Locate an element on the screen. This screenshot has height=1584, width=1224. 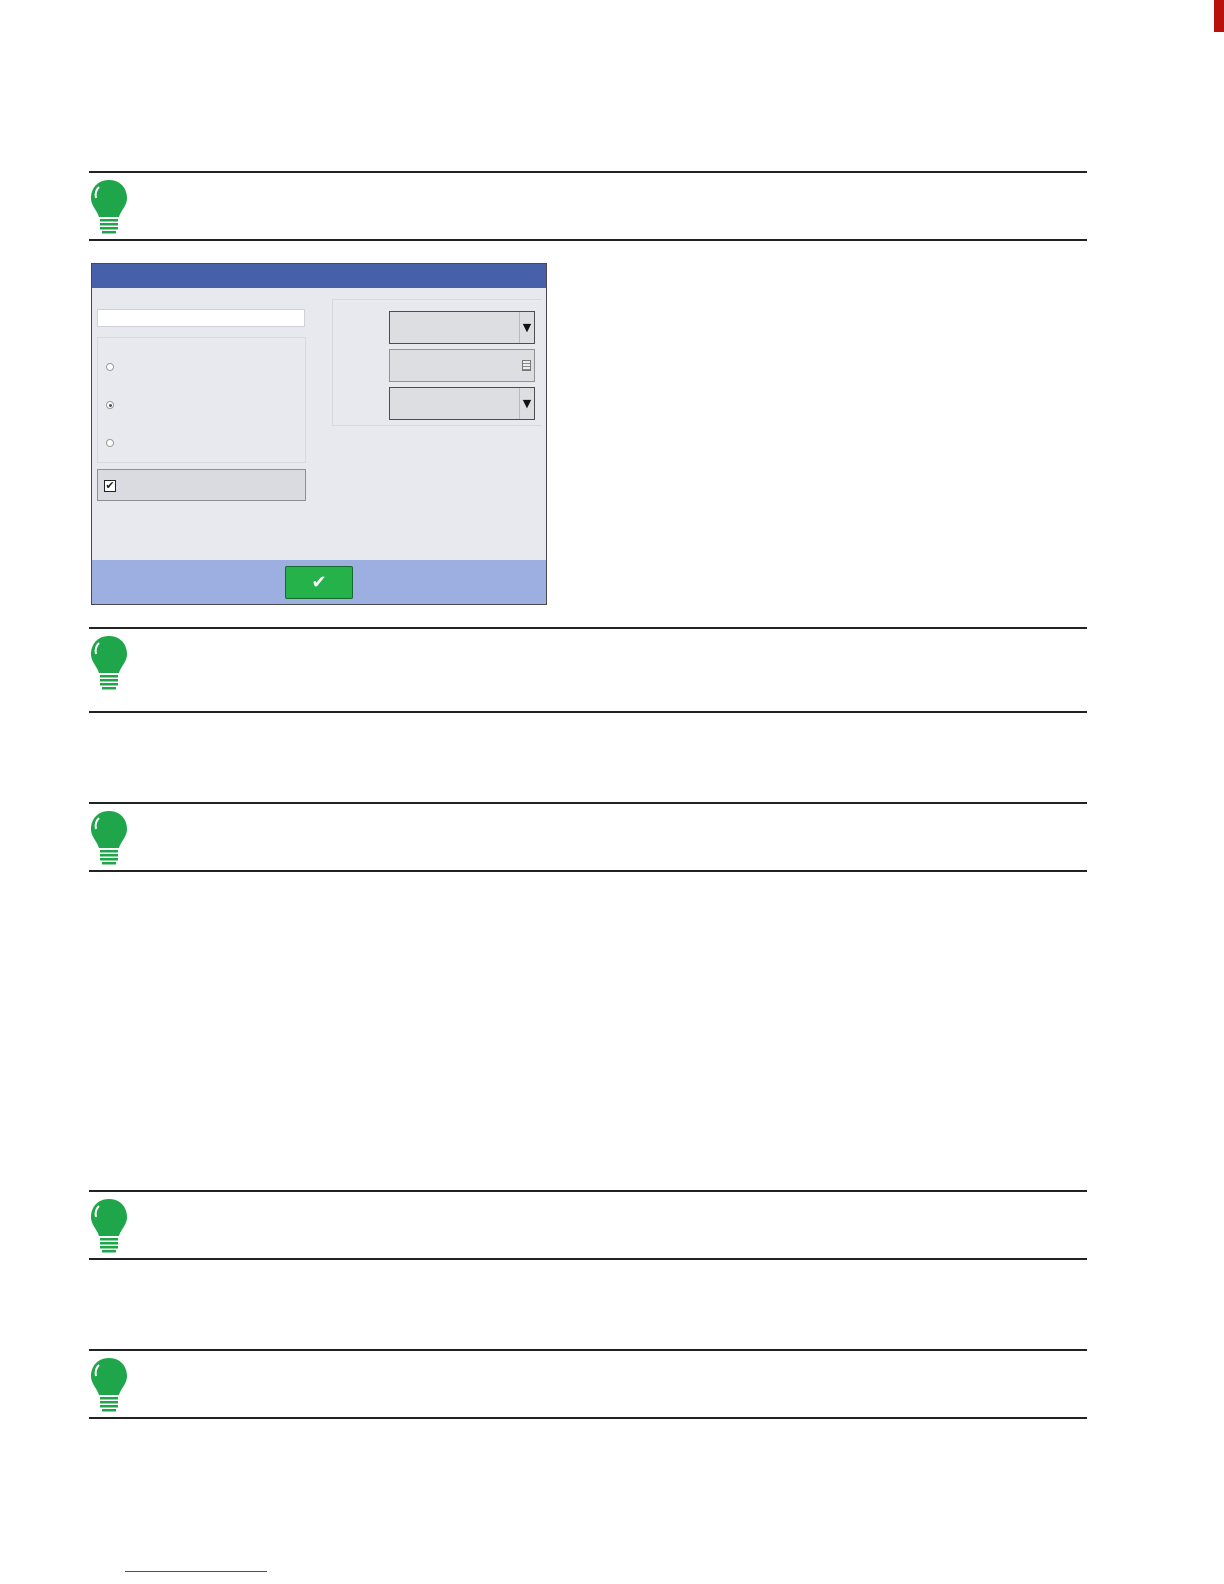
checkbox-button: ✔ is located at coordinates (201, 485).